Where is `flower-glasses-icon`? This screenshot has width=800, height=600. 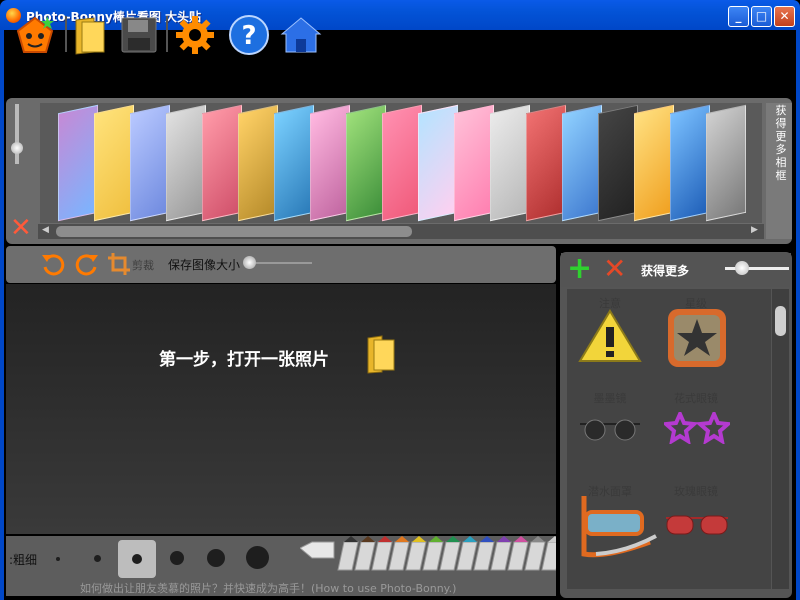
flower-glasses-icon is located at coordinates (697, 428).